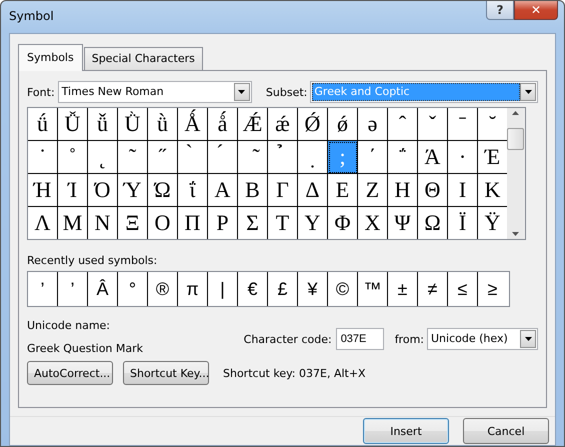 The height and width of the screenshot is (447, 565). What do you see at coordinates (133, 223) in the screenshot?
I see `symbol-cell: Ξ` at bounding box center [133, 223].